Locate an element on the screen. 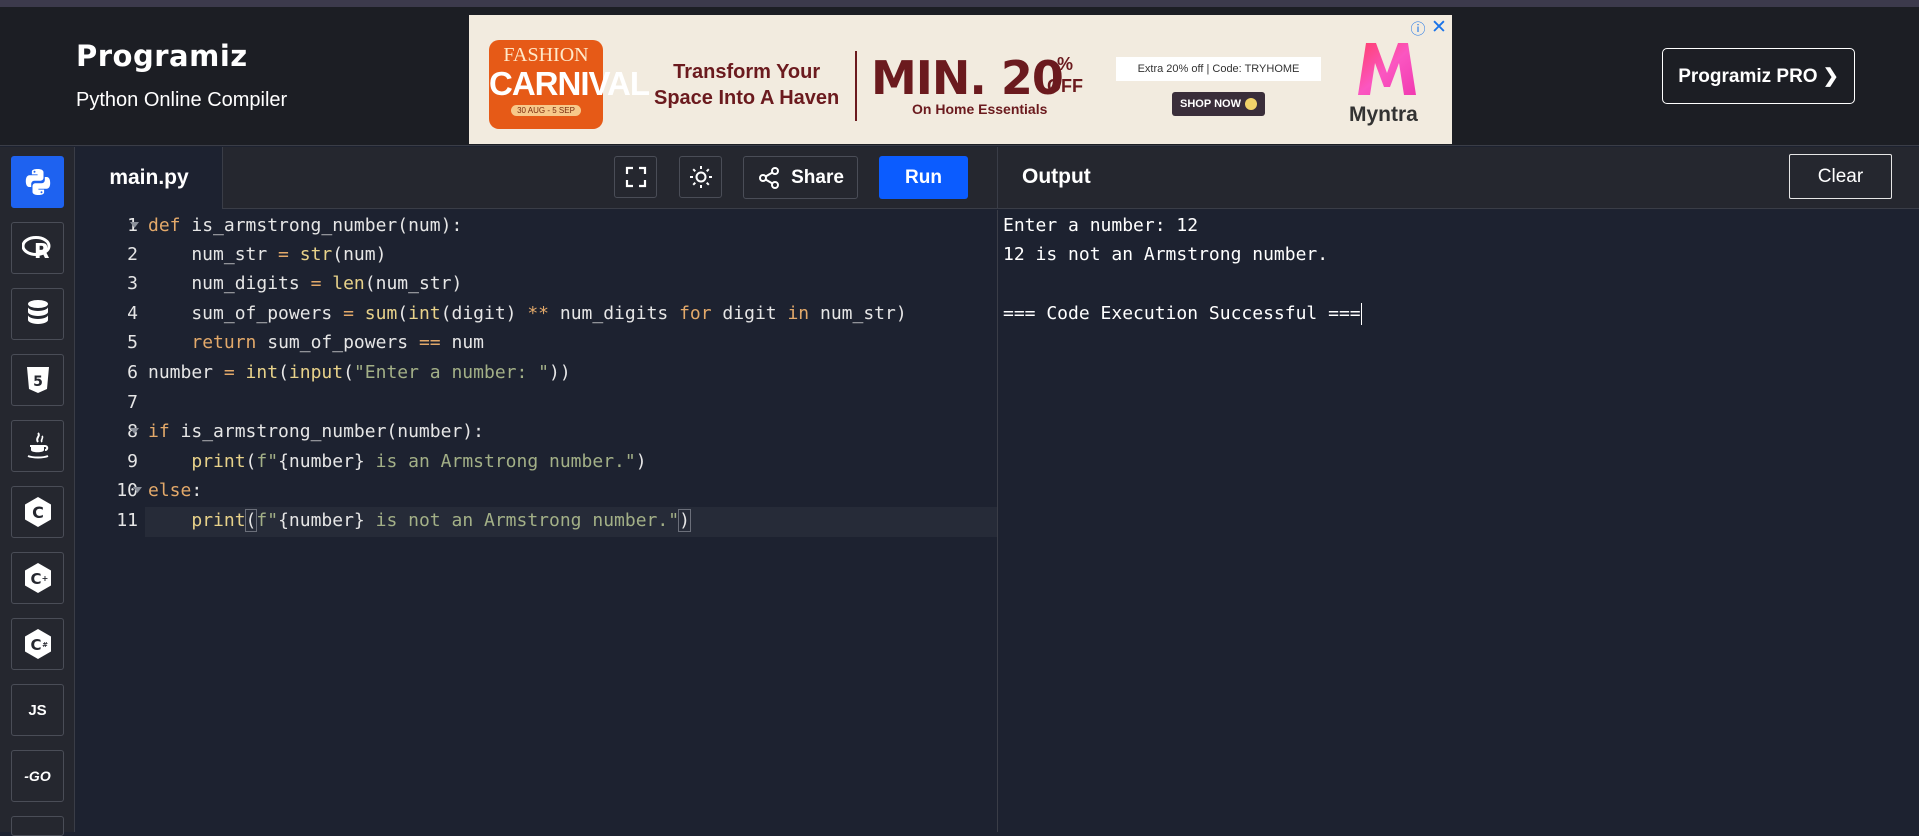 This screenshot has height=836, width=1919. line-number: 3 is located at coordinates (132, 283).